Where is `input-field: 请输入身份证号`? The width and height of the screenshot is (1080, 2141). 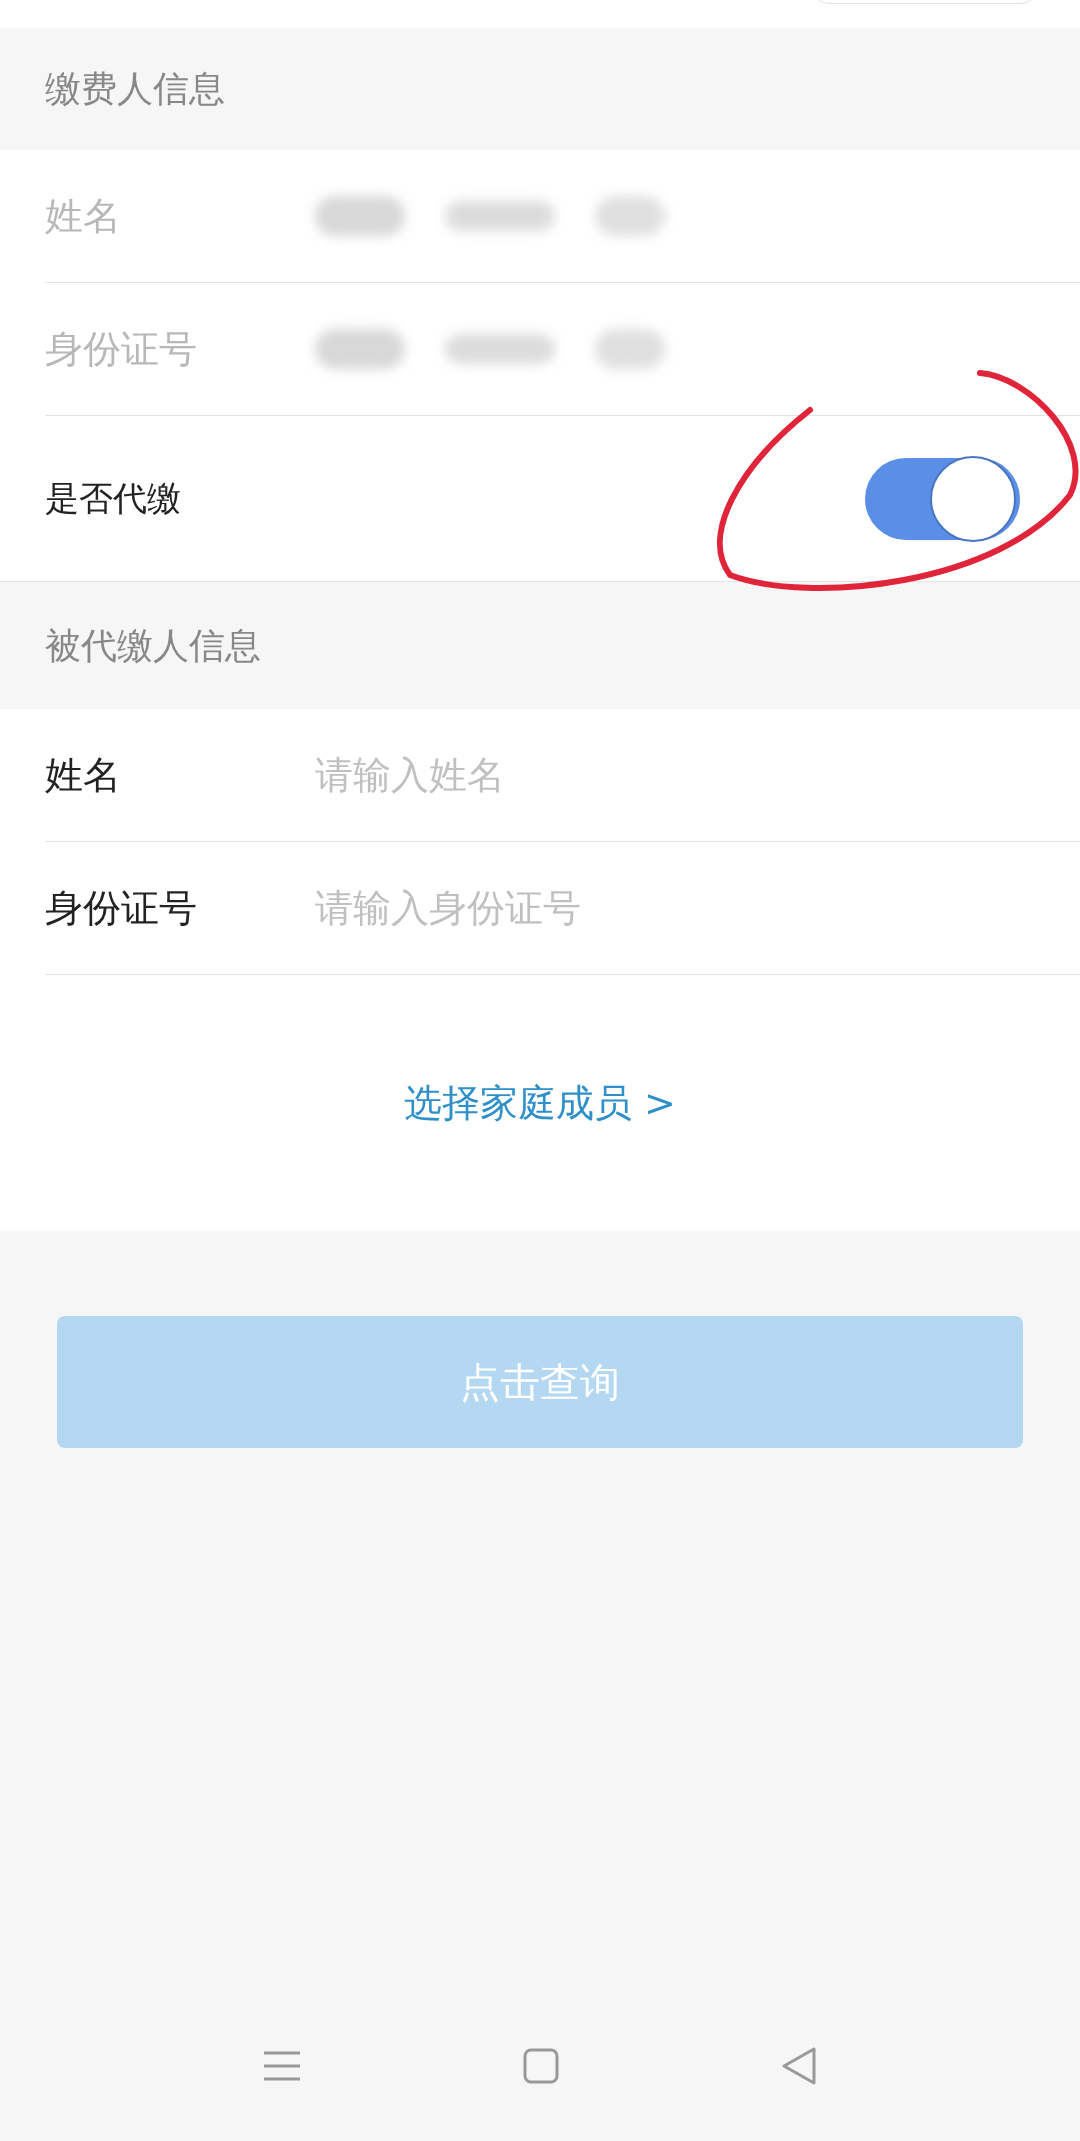
input-field: 请输入身份证号 is located at coordinates (697, 908).